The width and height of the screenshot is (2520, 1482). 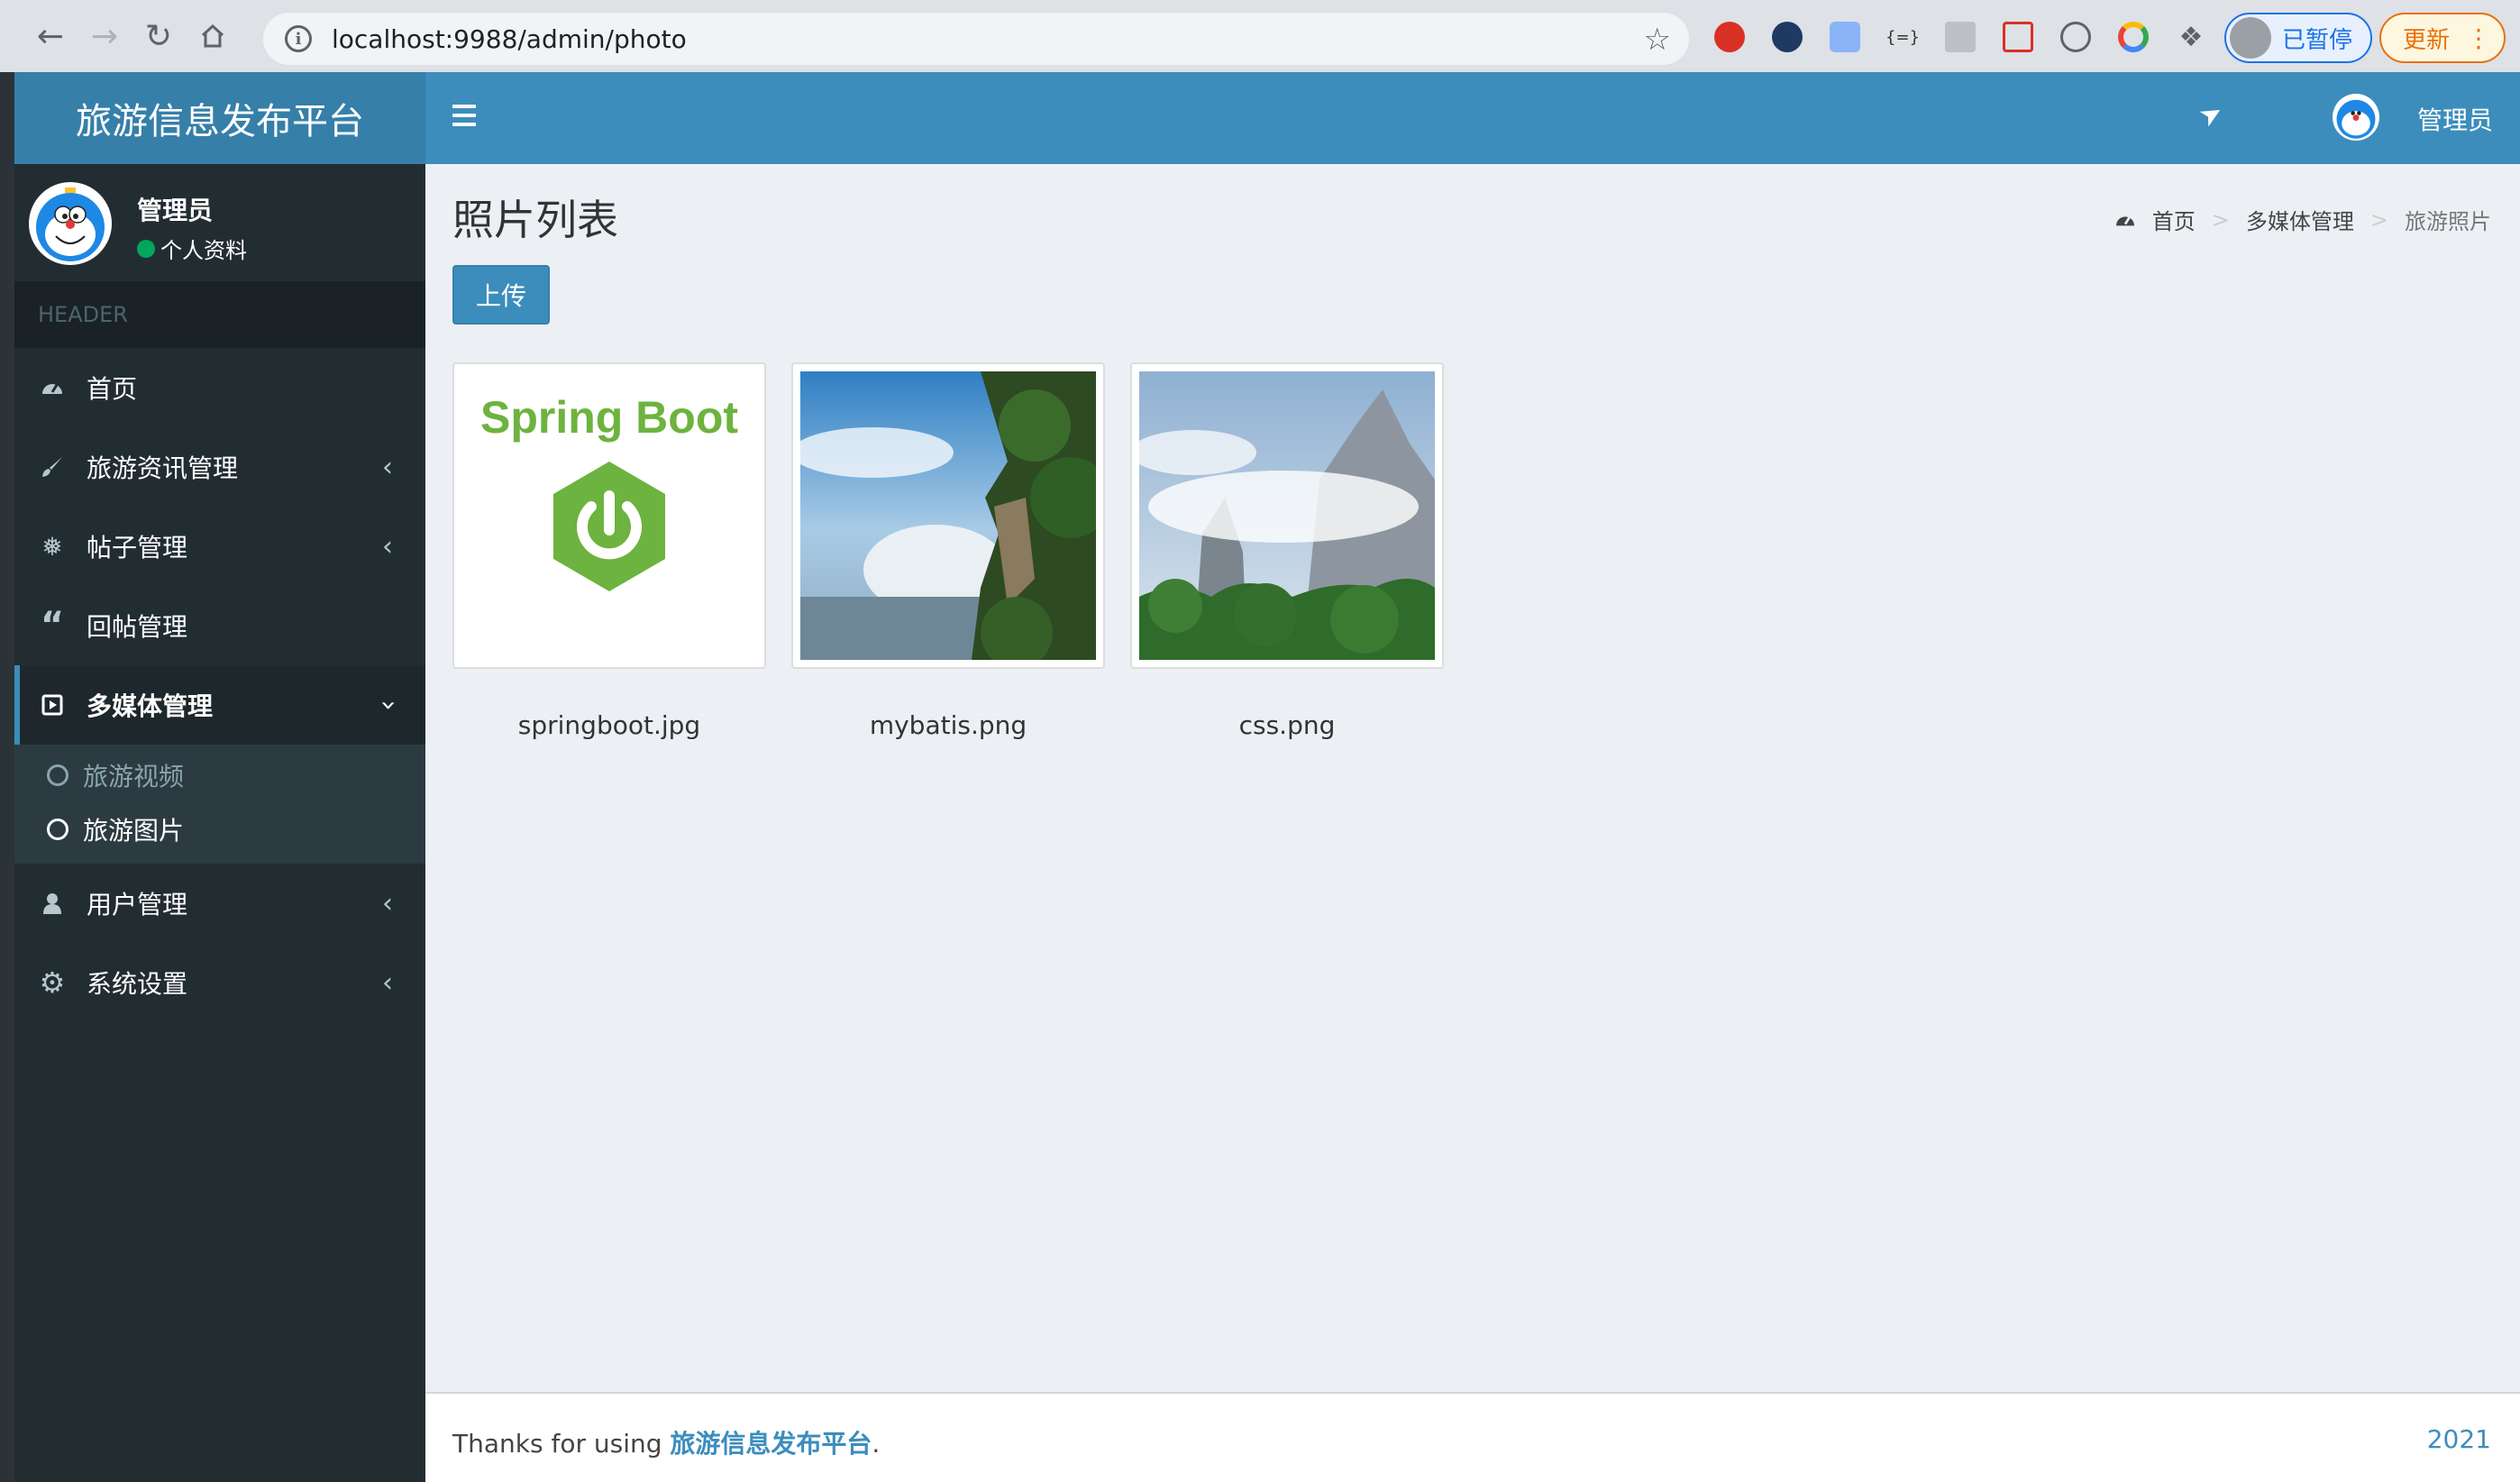 I want to click on sidebar-toggle-icon, so click(x=464, y=115).